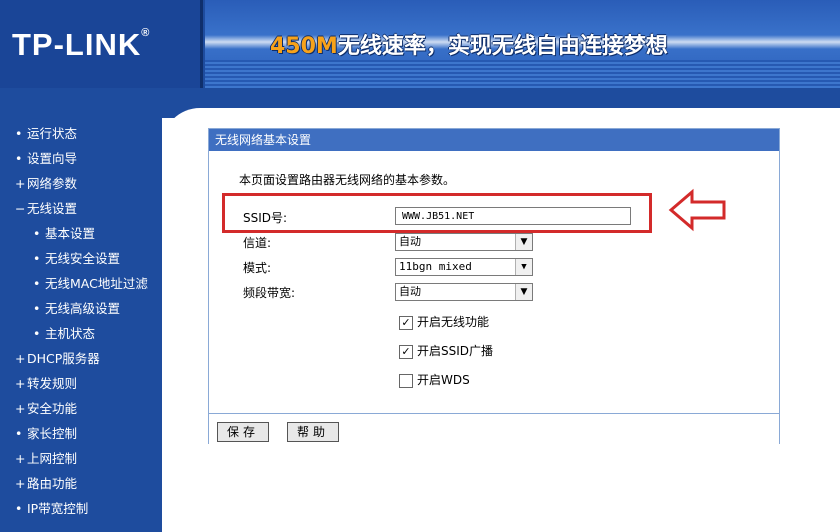 This screenshot has height=532, width=840. Describe the element at coordinates (90, 284) in the screenshot. I see `sidebar-item-mac-filter: • 无线MAC地址过滤` at that location.